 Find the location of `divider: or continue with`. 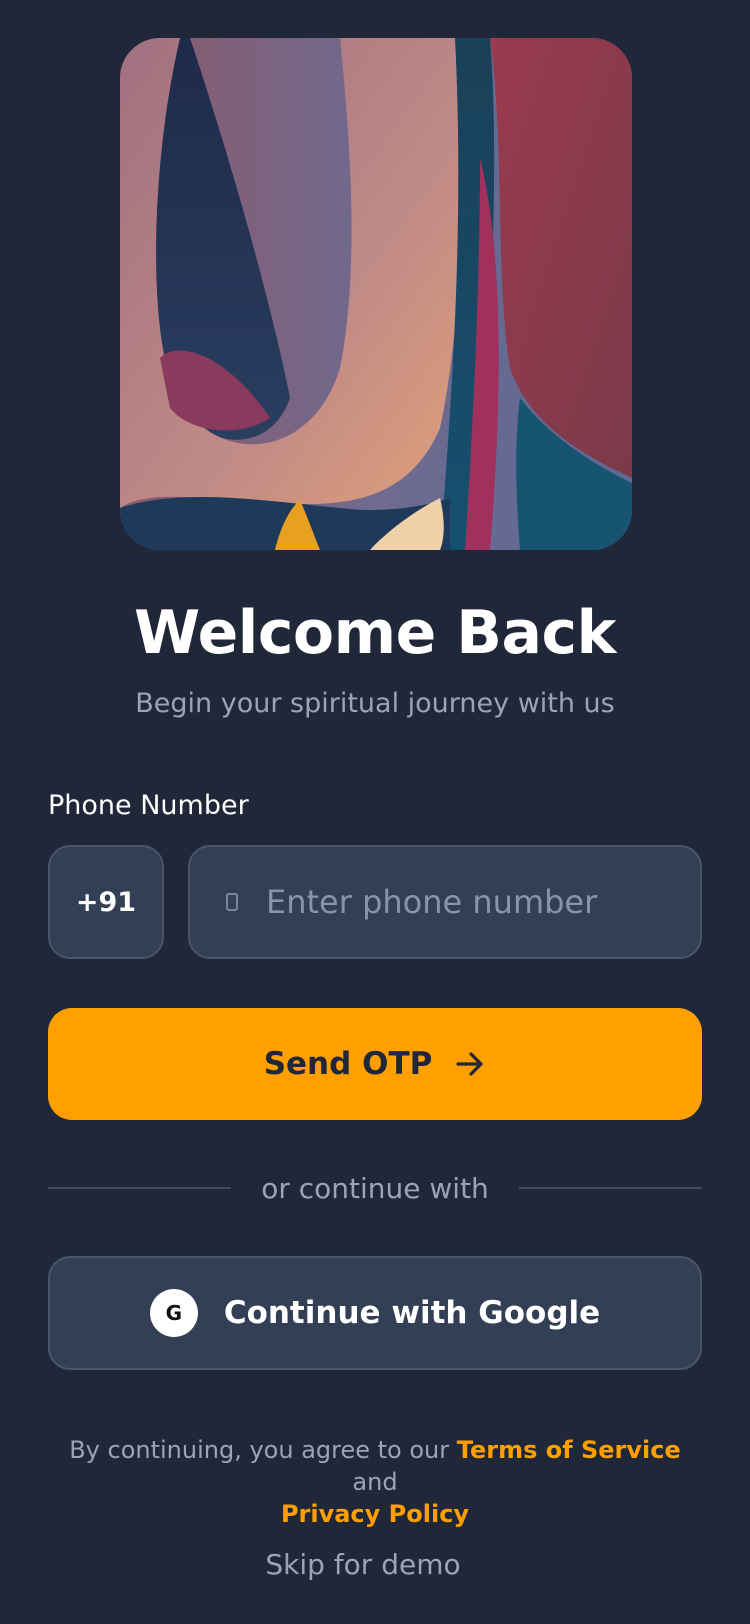

divider: or continue with is located at coordinates (375, 1188).